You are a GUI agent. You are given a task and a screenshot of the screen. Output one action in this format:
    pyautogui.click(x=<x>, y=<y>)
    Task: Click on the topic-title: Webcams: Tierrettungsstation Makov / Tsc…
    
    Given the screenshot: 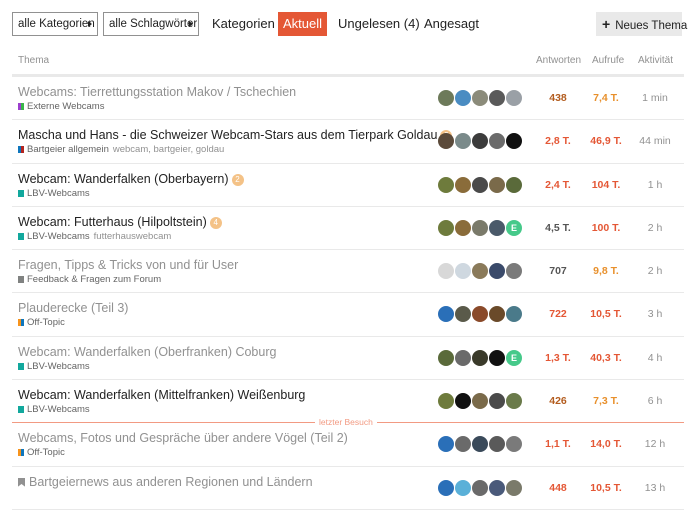 What is the action you would take?
    pyautogui.click(x=157, y=92)
    